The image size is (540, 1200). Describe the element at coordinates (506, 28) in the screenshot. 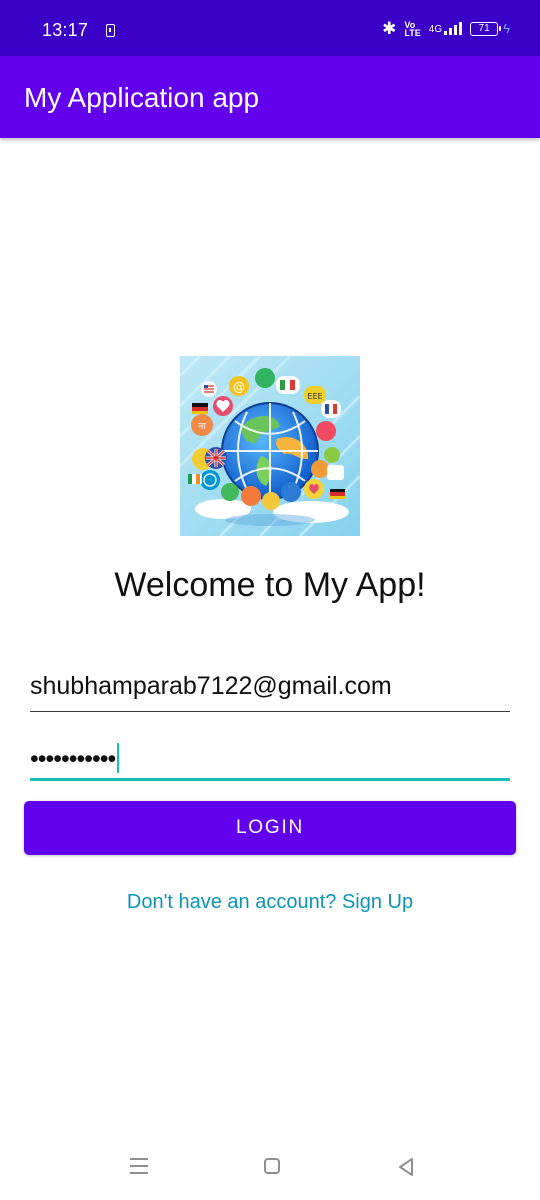

I see `charging-icon: ϟ` at that location.